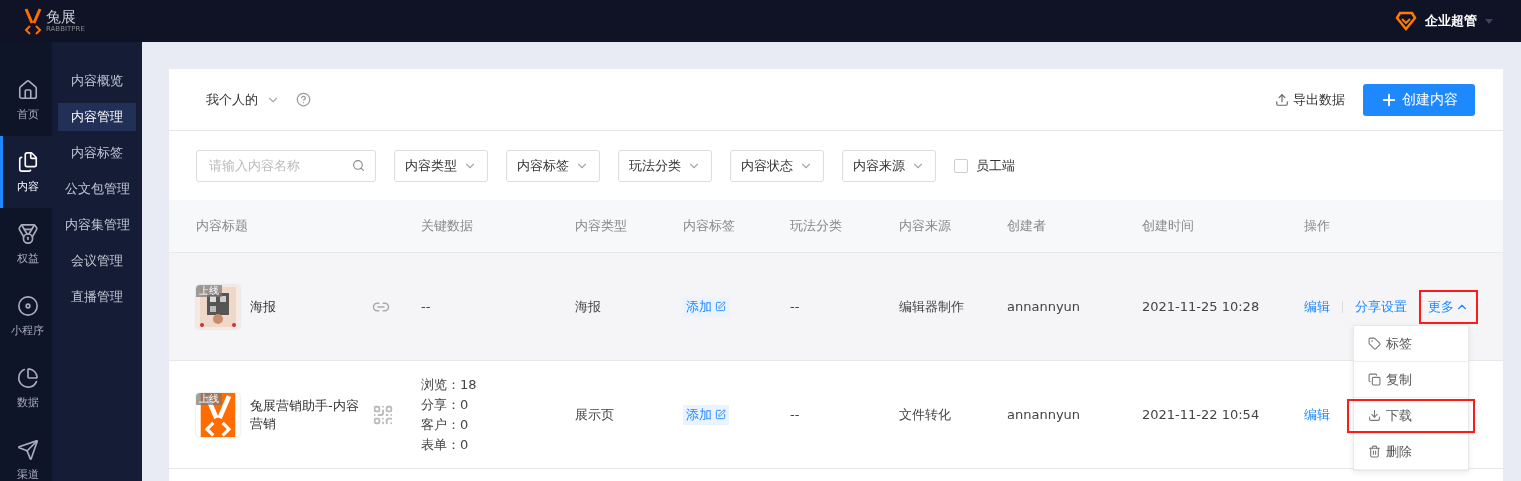  Describe the element at coordinates (1374, 415) in the screenshot. I see `download-icon` at that location.